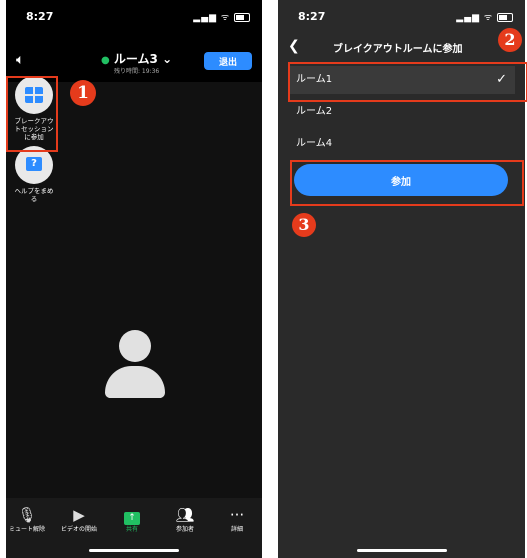 This screenshot has width=527, height=558. What do you see at coordinates (79, 515) in the screenshot?
I see `video-off-icon: ▶︎` at bounding box center [79, 515].